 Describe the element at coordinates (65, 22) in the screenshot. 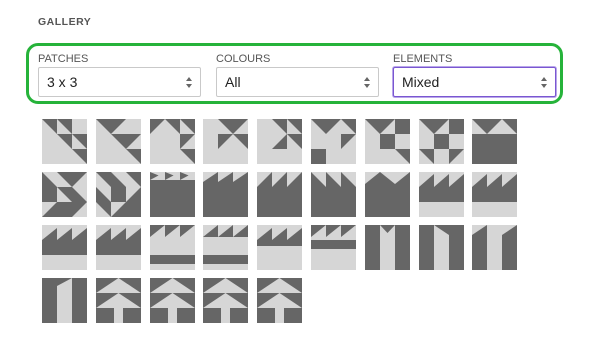

I see `gallery-title: GALLERY` at that location.